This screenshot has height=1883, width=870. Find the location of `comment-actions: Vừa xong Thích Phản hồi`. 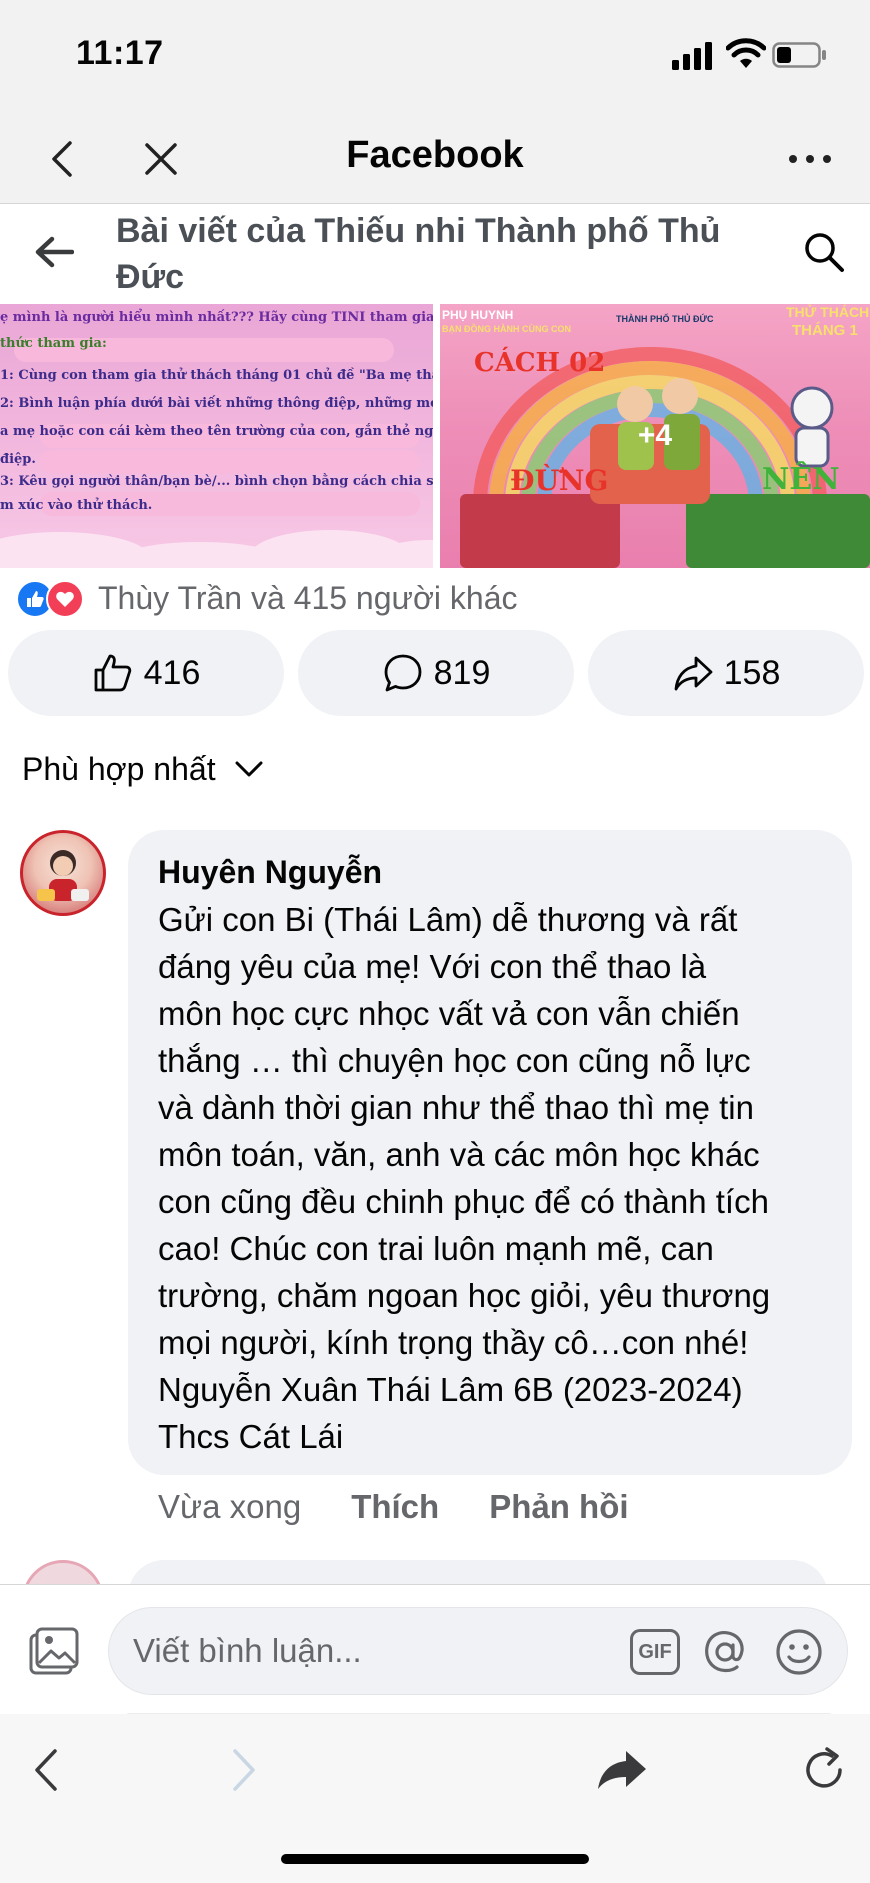

comment-actions: Vừa xong Thích Phản hồi is located at coordinates (393, 1507).